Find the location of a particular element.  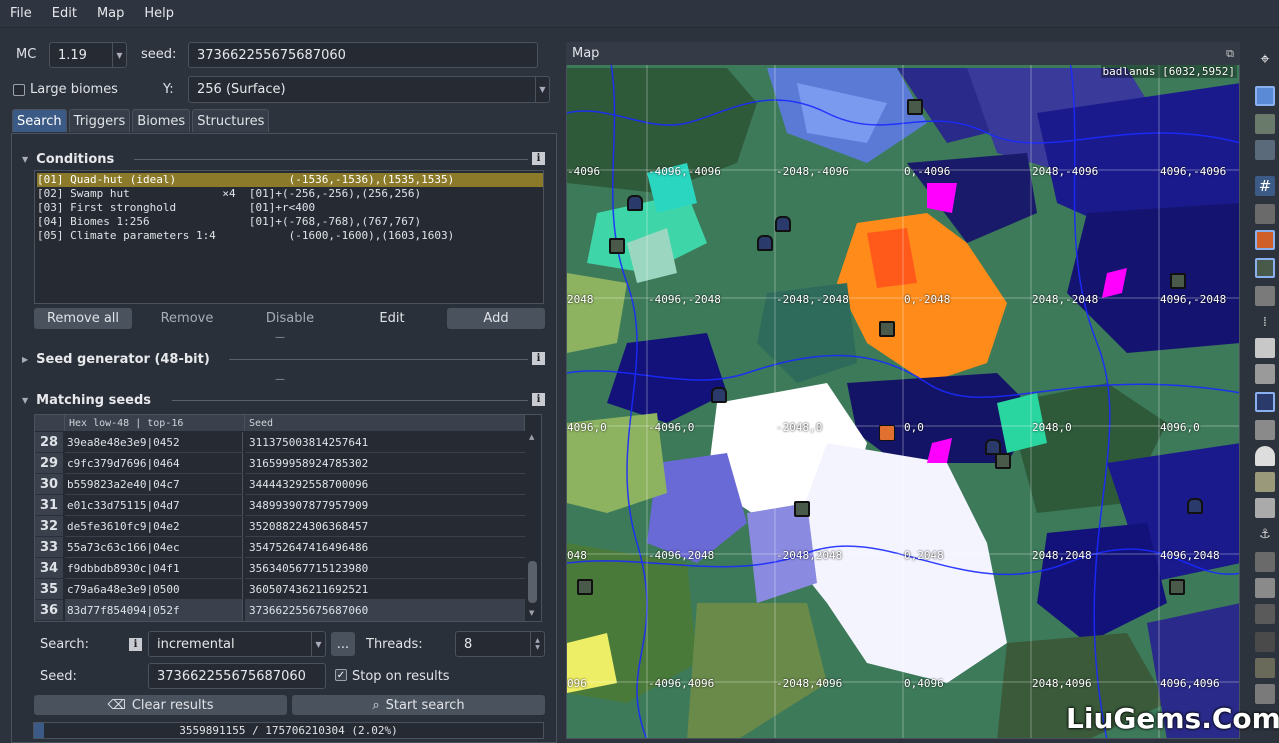

igloo-icon is located at coordinates (1265, 456).